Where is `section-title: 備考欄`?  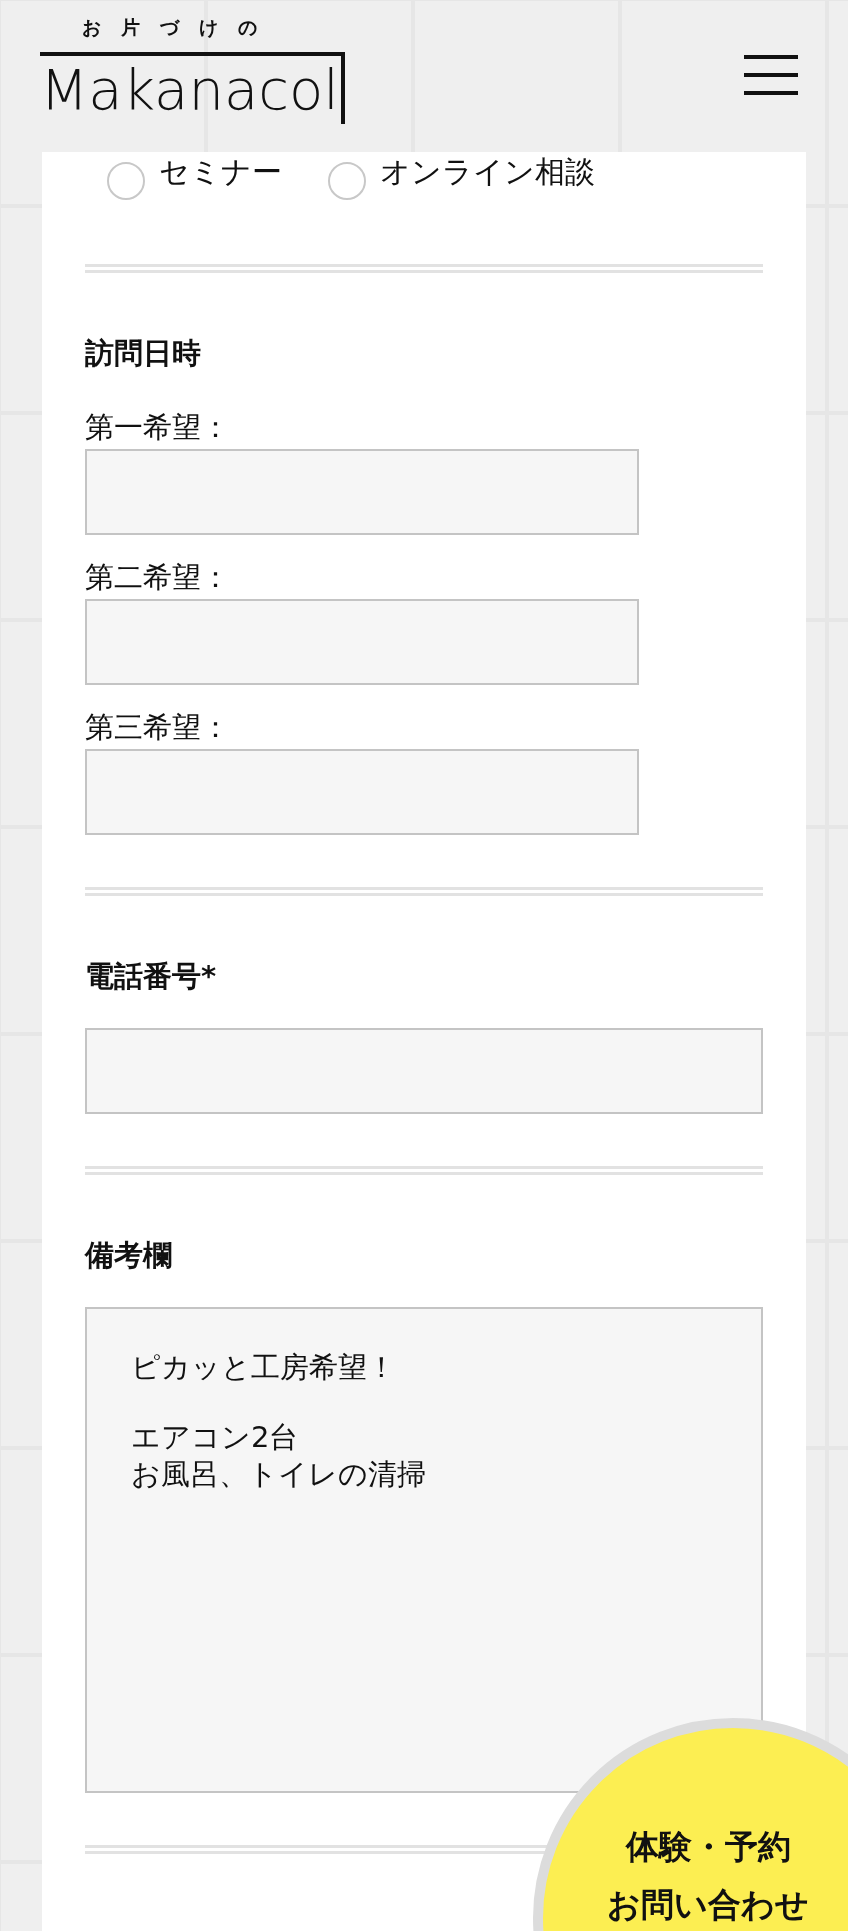
section-title: 備考欄 is located at coordinates (129, 1255).